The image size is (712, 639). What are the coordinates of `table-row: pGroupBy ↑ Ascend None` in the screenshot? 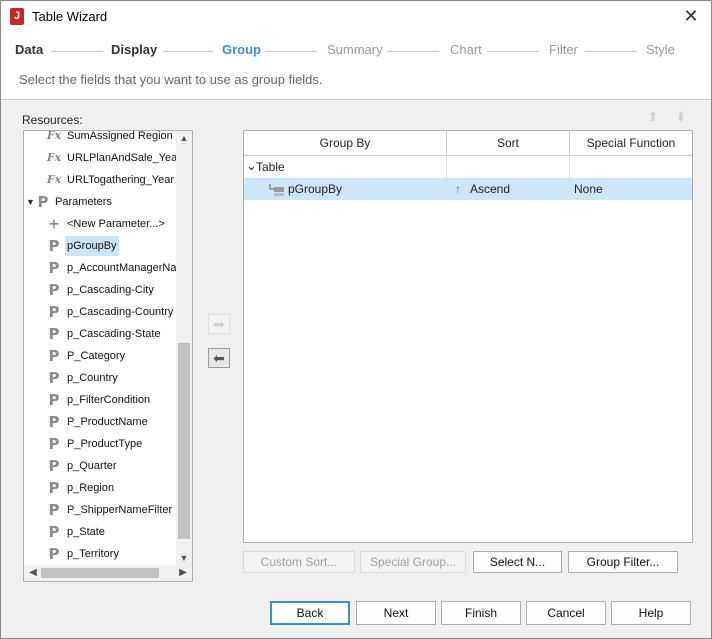 It's located at (468, 189).